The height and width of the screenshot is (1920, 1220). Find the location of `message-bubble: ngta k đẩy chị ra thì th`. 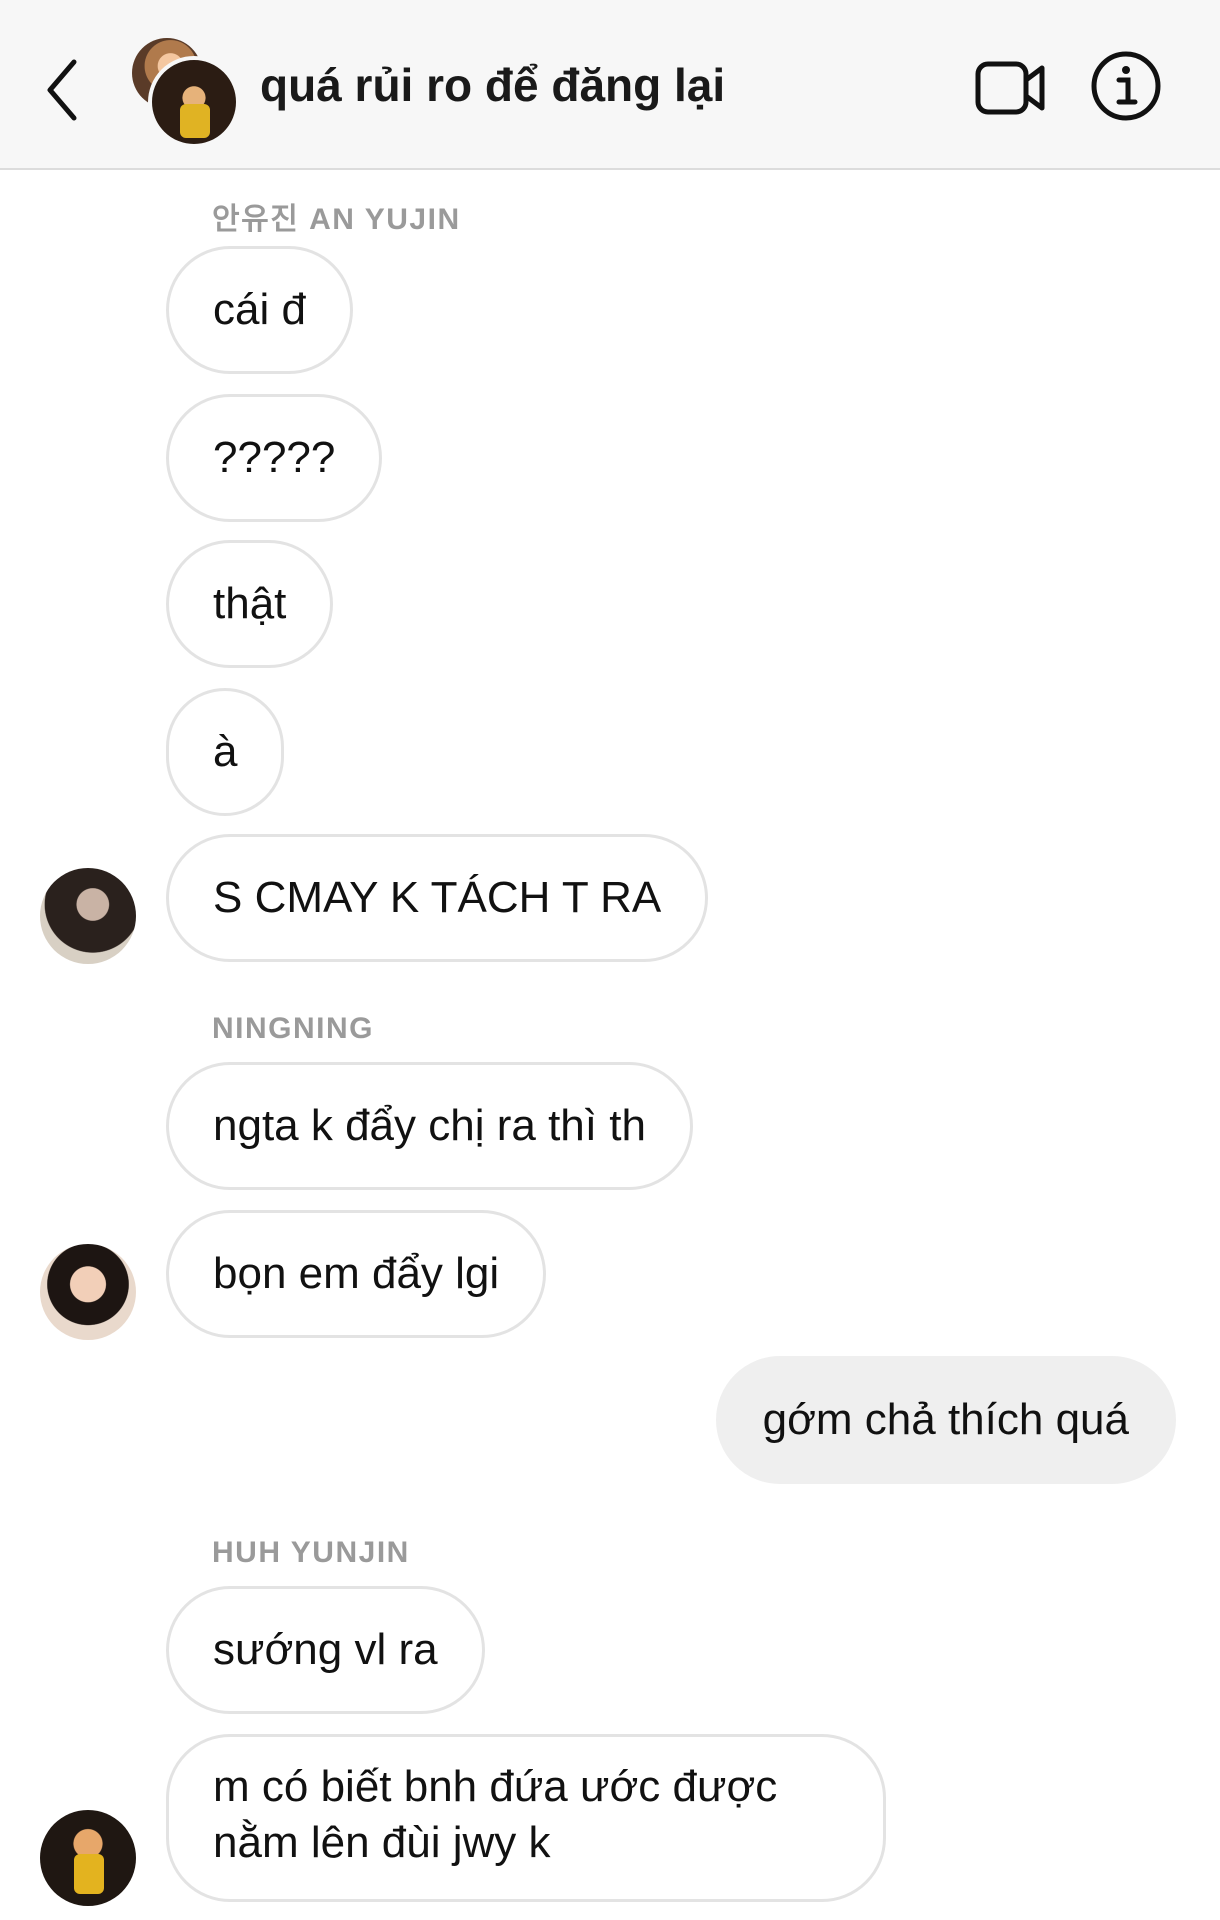

message-bubble: ngta k đẩy chị ra thì th is located at coordinates (429, 1126).